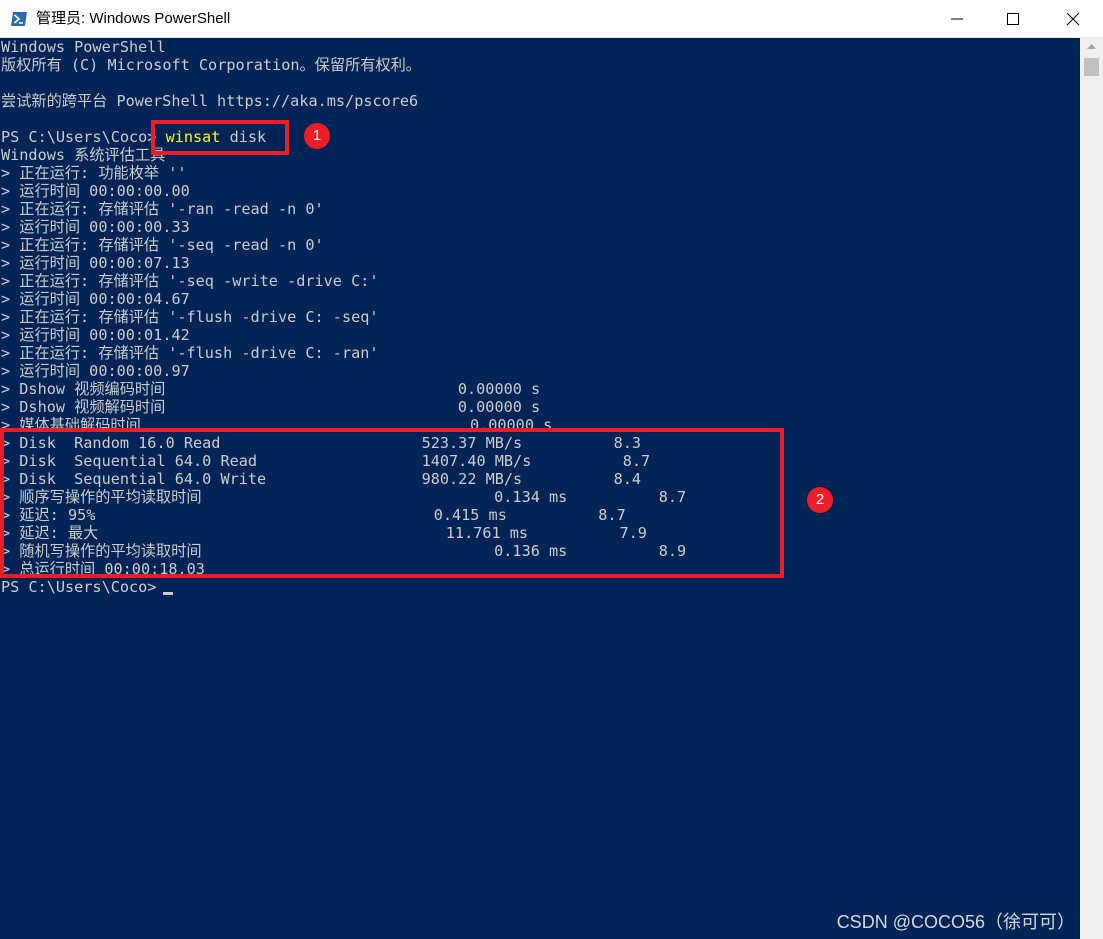 This screenshot has width=1103, height=939. What do you see at coordinates (168, 593) in the screenshot?
I see `text-cursor` at bounding box center [168, 593].